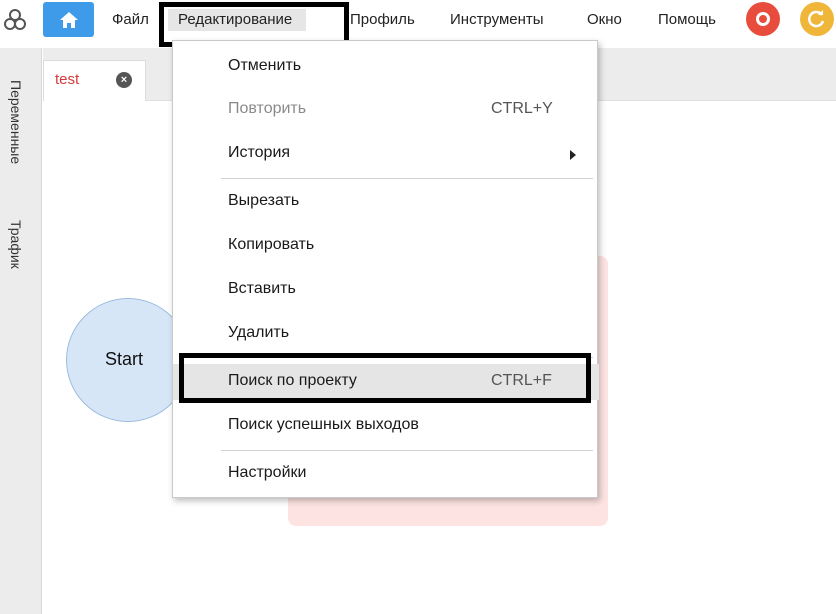 The image size is (836, 614). I want to click on menu-item-shortcut: CTRL+Y, so click(522, 108).